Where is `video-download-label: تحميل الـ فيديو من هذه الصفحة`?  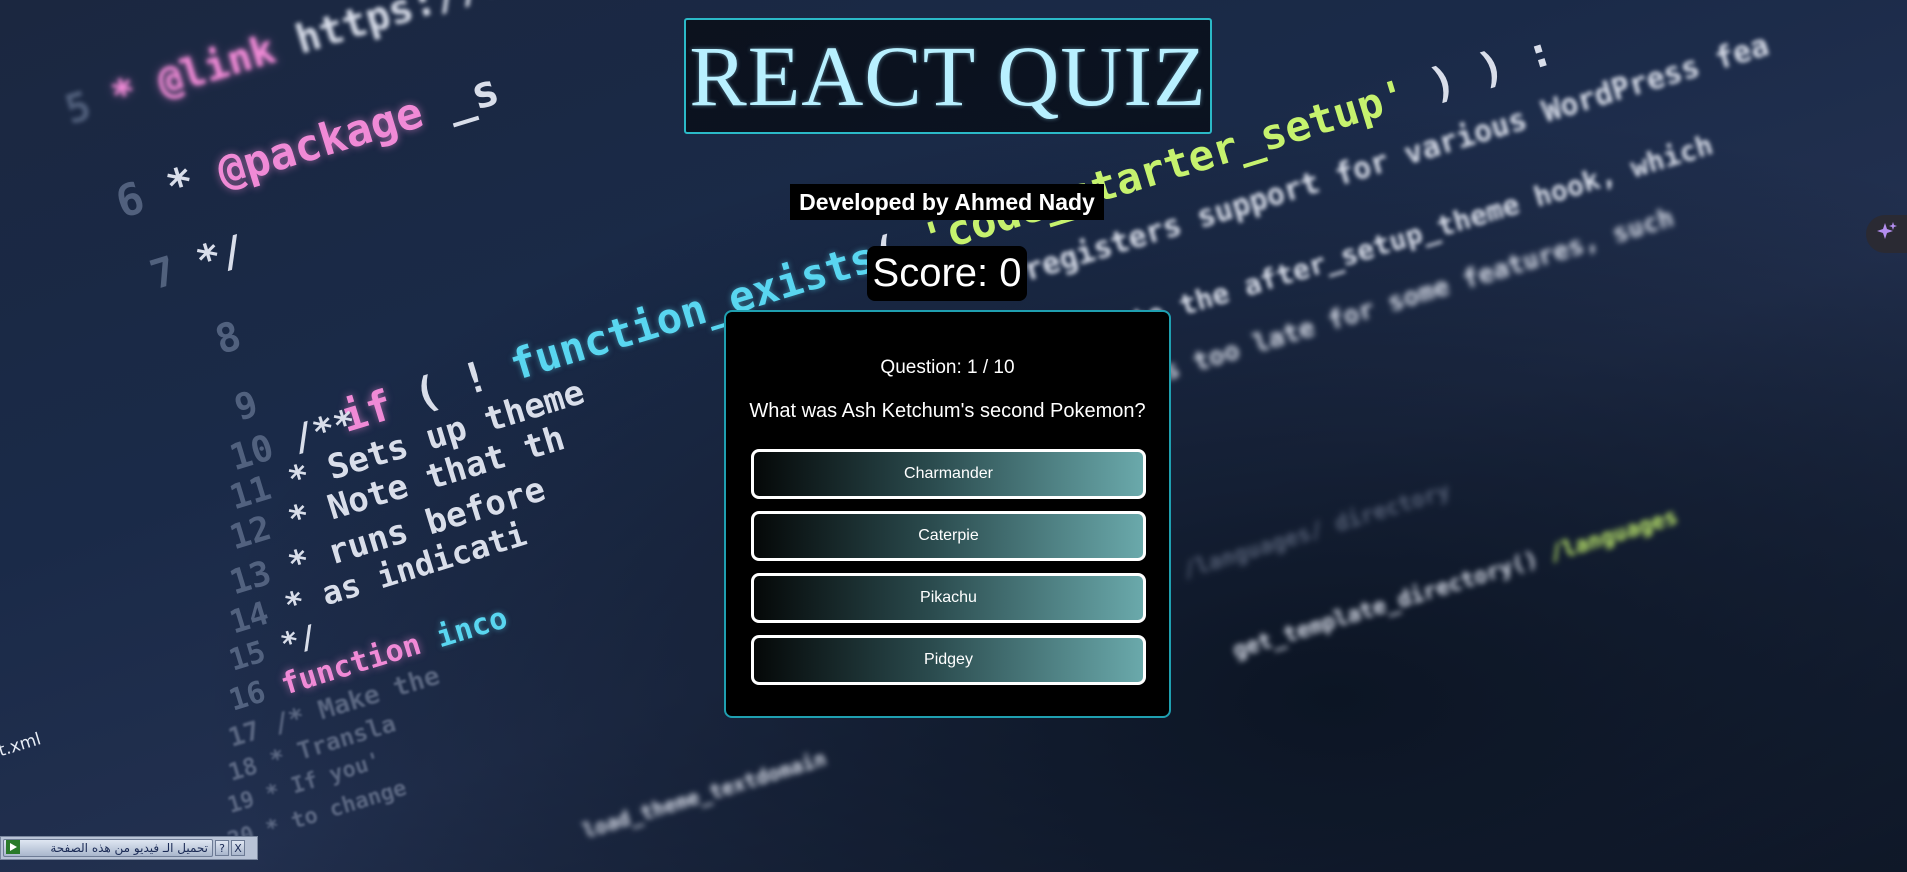 video-download-label: تحميل الـ فيديو من هذه الصفحة is located at coordinates (129, 848).